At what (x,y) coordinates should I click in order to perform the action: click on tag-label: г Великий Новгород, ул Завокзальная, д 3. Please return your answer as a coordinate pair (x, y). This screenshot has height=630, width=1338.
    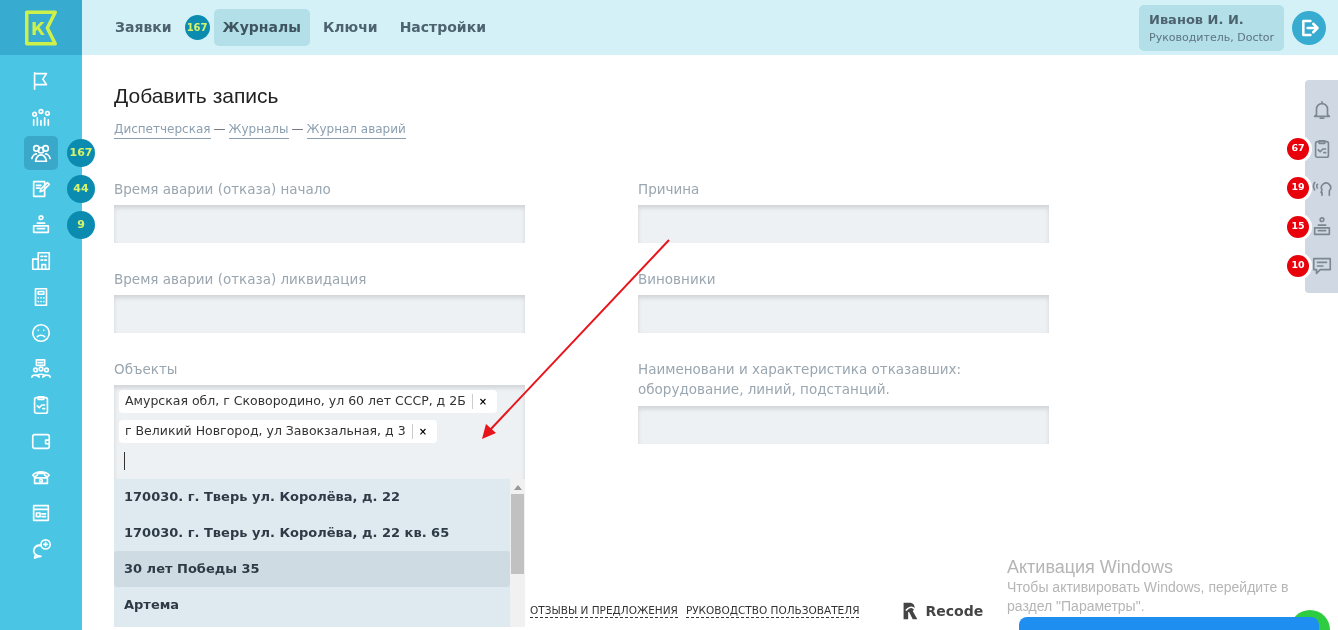
    Looking at the image, I should click on (265, 431).